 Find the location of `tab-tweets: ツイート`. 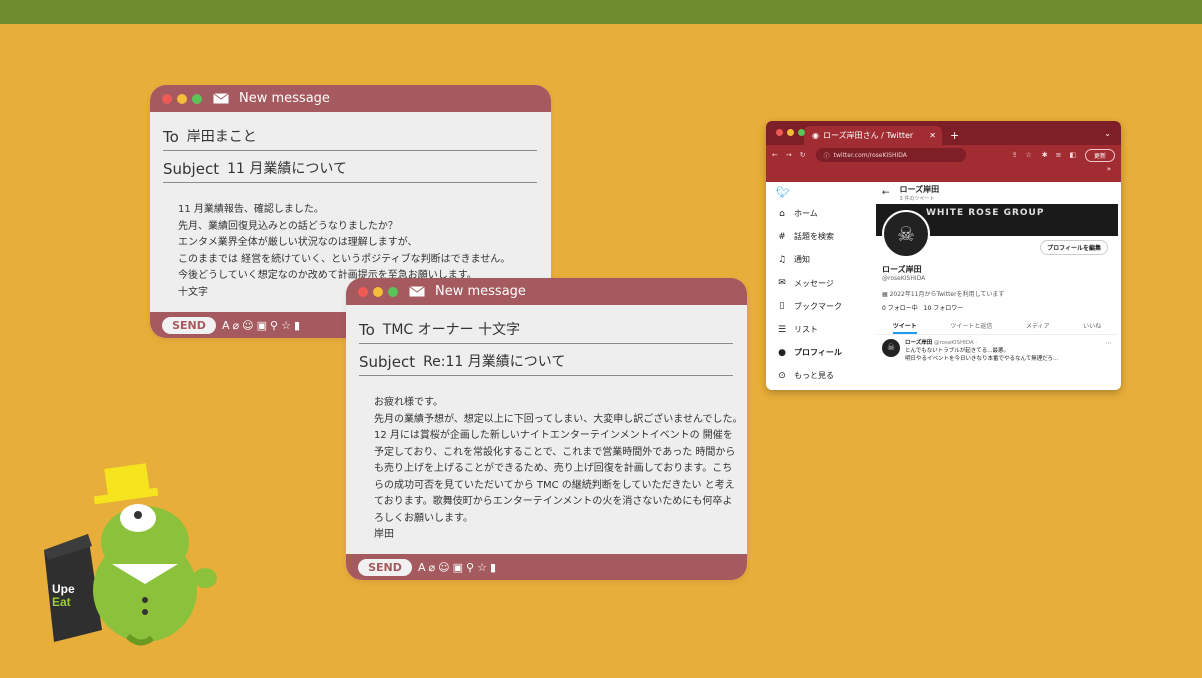

tab-tweets: ツイート is located at coordinates (904, 327).